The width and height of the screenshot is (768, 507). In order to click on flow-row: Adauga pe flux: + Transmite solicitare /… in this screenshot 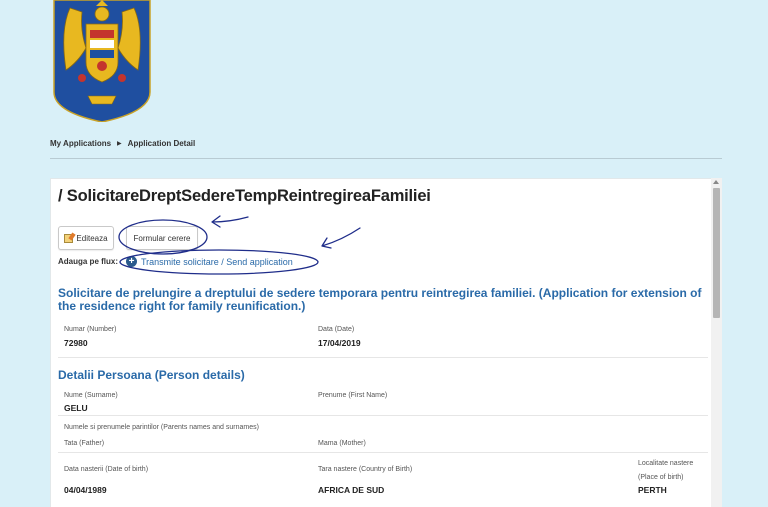, I will do `click(175, 261)`.